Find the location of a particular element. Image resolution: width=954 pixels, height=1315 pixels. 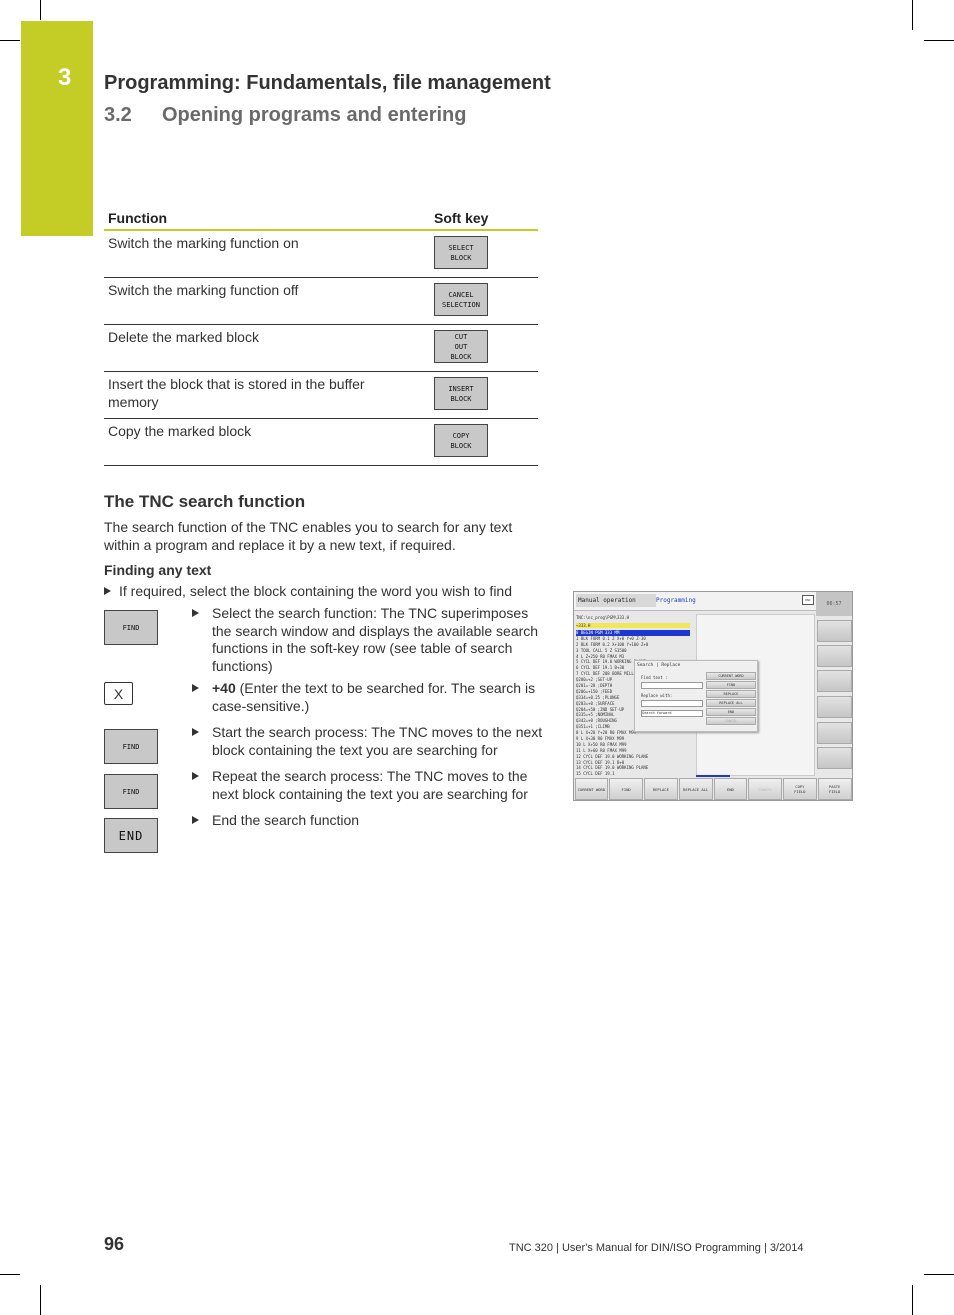

chapter-tab is located at coordinates (57, 128).